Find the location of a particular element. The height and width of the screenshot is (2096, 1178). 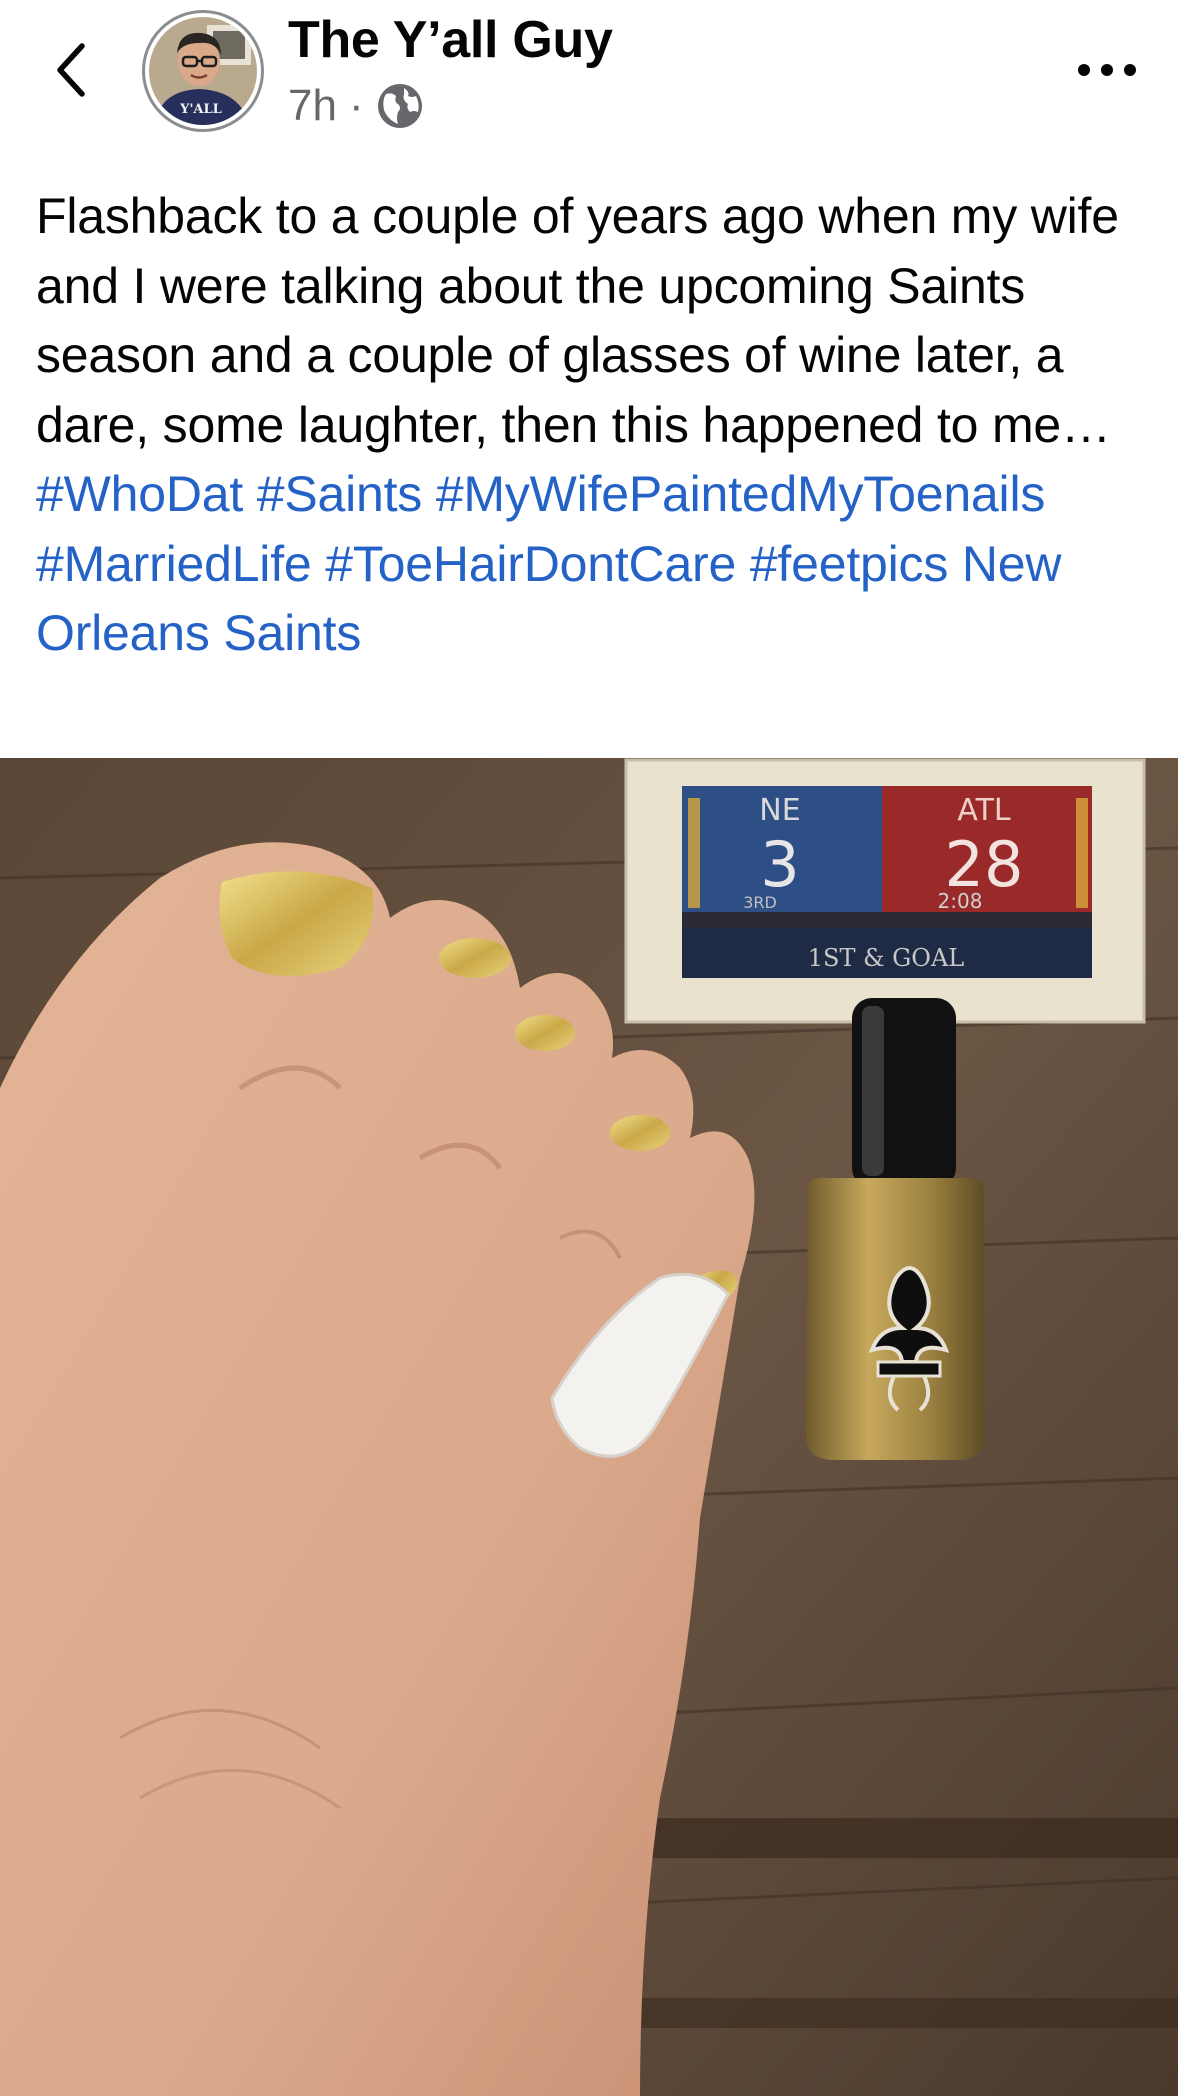

more-options-button is located at coordinates (1107, 70).